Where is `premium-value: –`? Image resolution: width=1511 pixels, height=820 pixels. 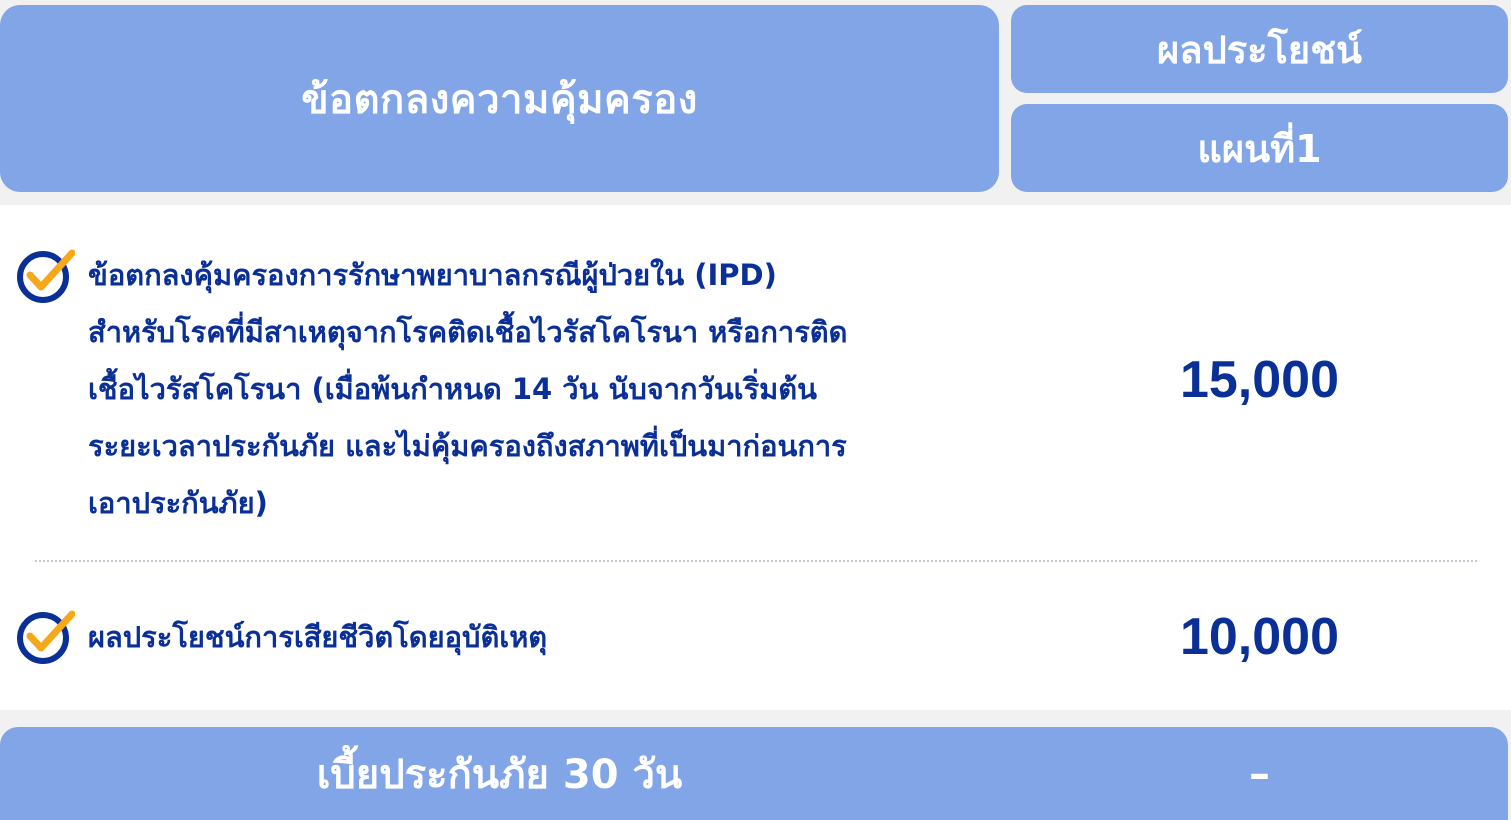 premium-value: – is located at coordinates (1259, 773).